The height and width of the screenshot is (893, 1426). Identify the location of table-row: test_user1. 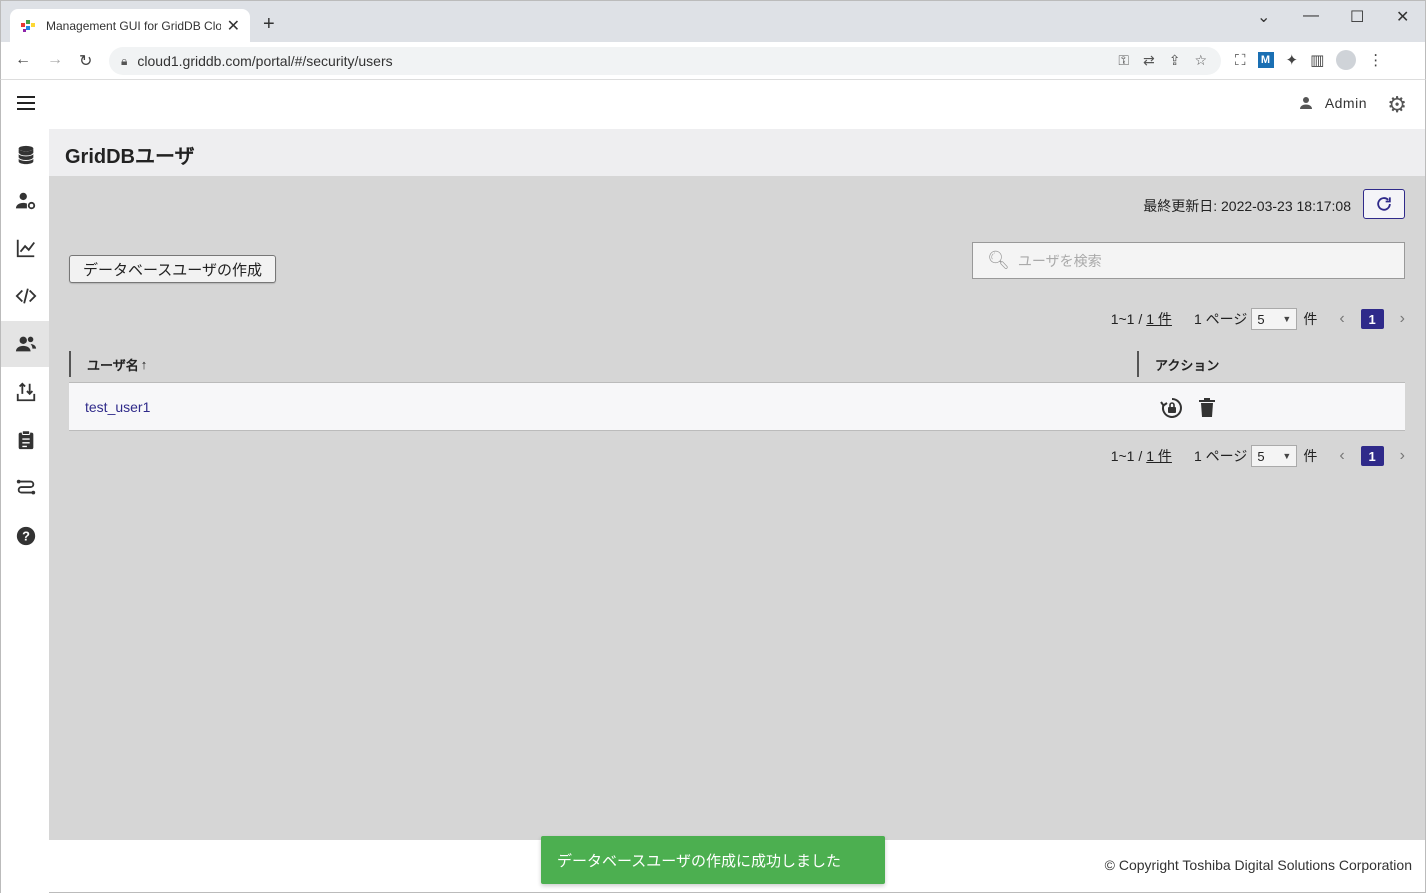
(737, 406).